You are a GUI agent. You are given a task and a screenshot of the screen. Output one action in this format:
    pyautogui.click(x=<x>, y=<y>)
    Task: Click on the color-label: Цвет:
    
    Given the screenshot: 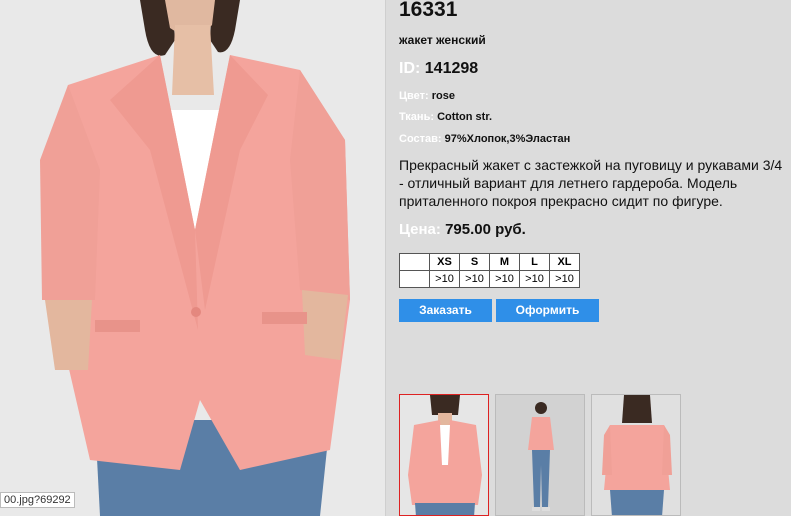 What is the action you would take?
    pyautogui.click(x=414, y=96)
    